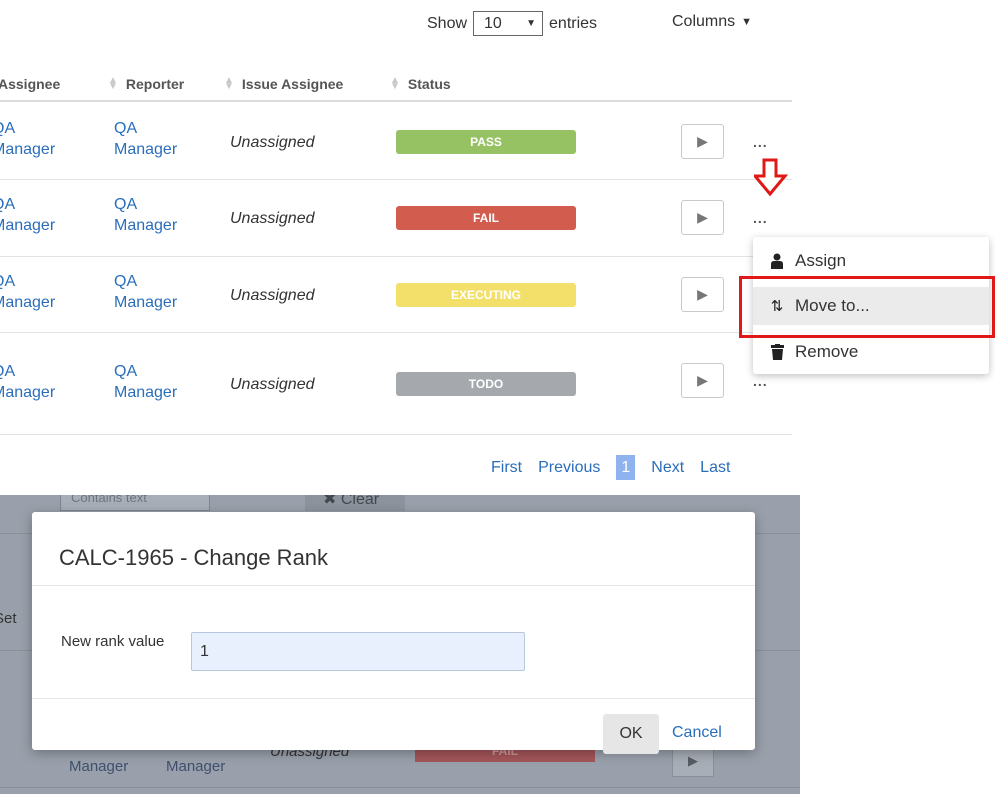 Image resolution: width=995 pixels, height=794 pixels. What do you see at coordinates (486, 384) in the screenshot?
I see `status-badge: TODO` at bounding box center [486, 384].